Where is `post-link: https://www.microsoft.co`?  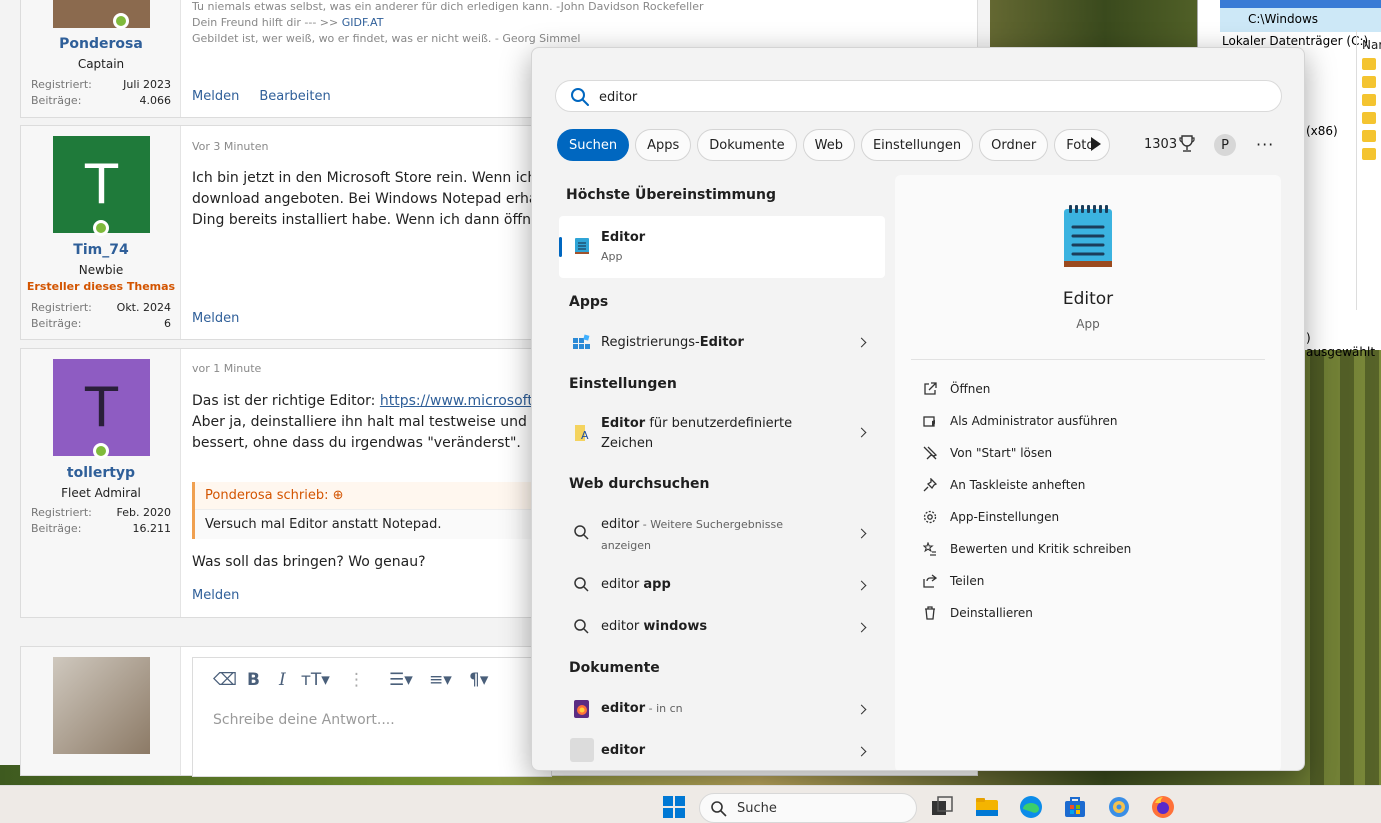 post-link: https://www.microsoft.co is located at coordinates (467, 401).